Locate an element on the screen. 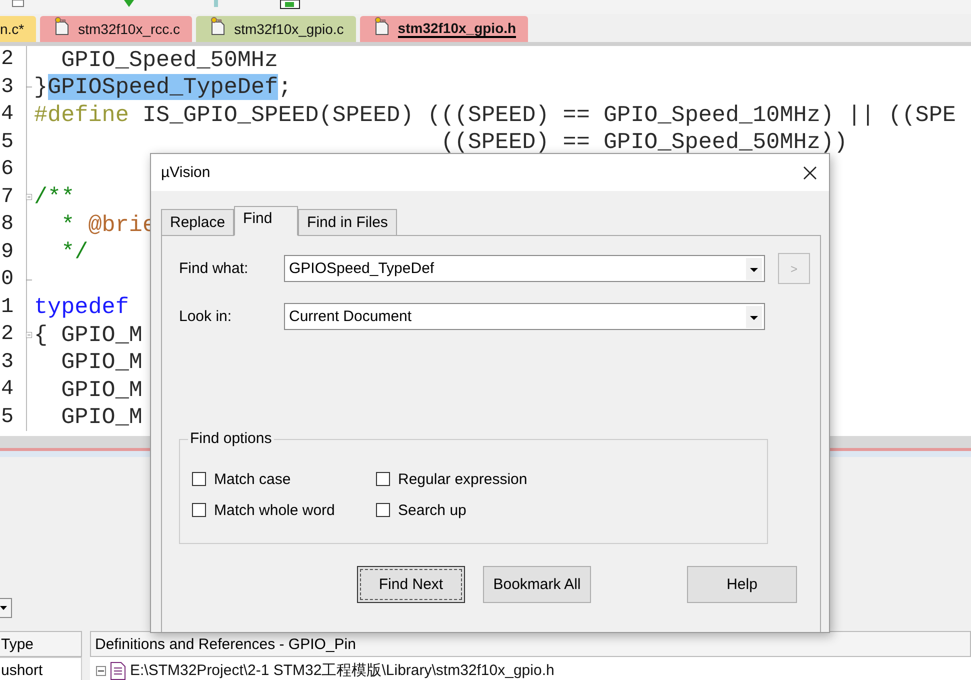  down-arrow-icon is located at coordinates (129, 4).